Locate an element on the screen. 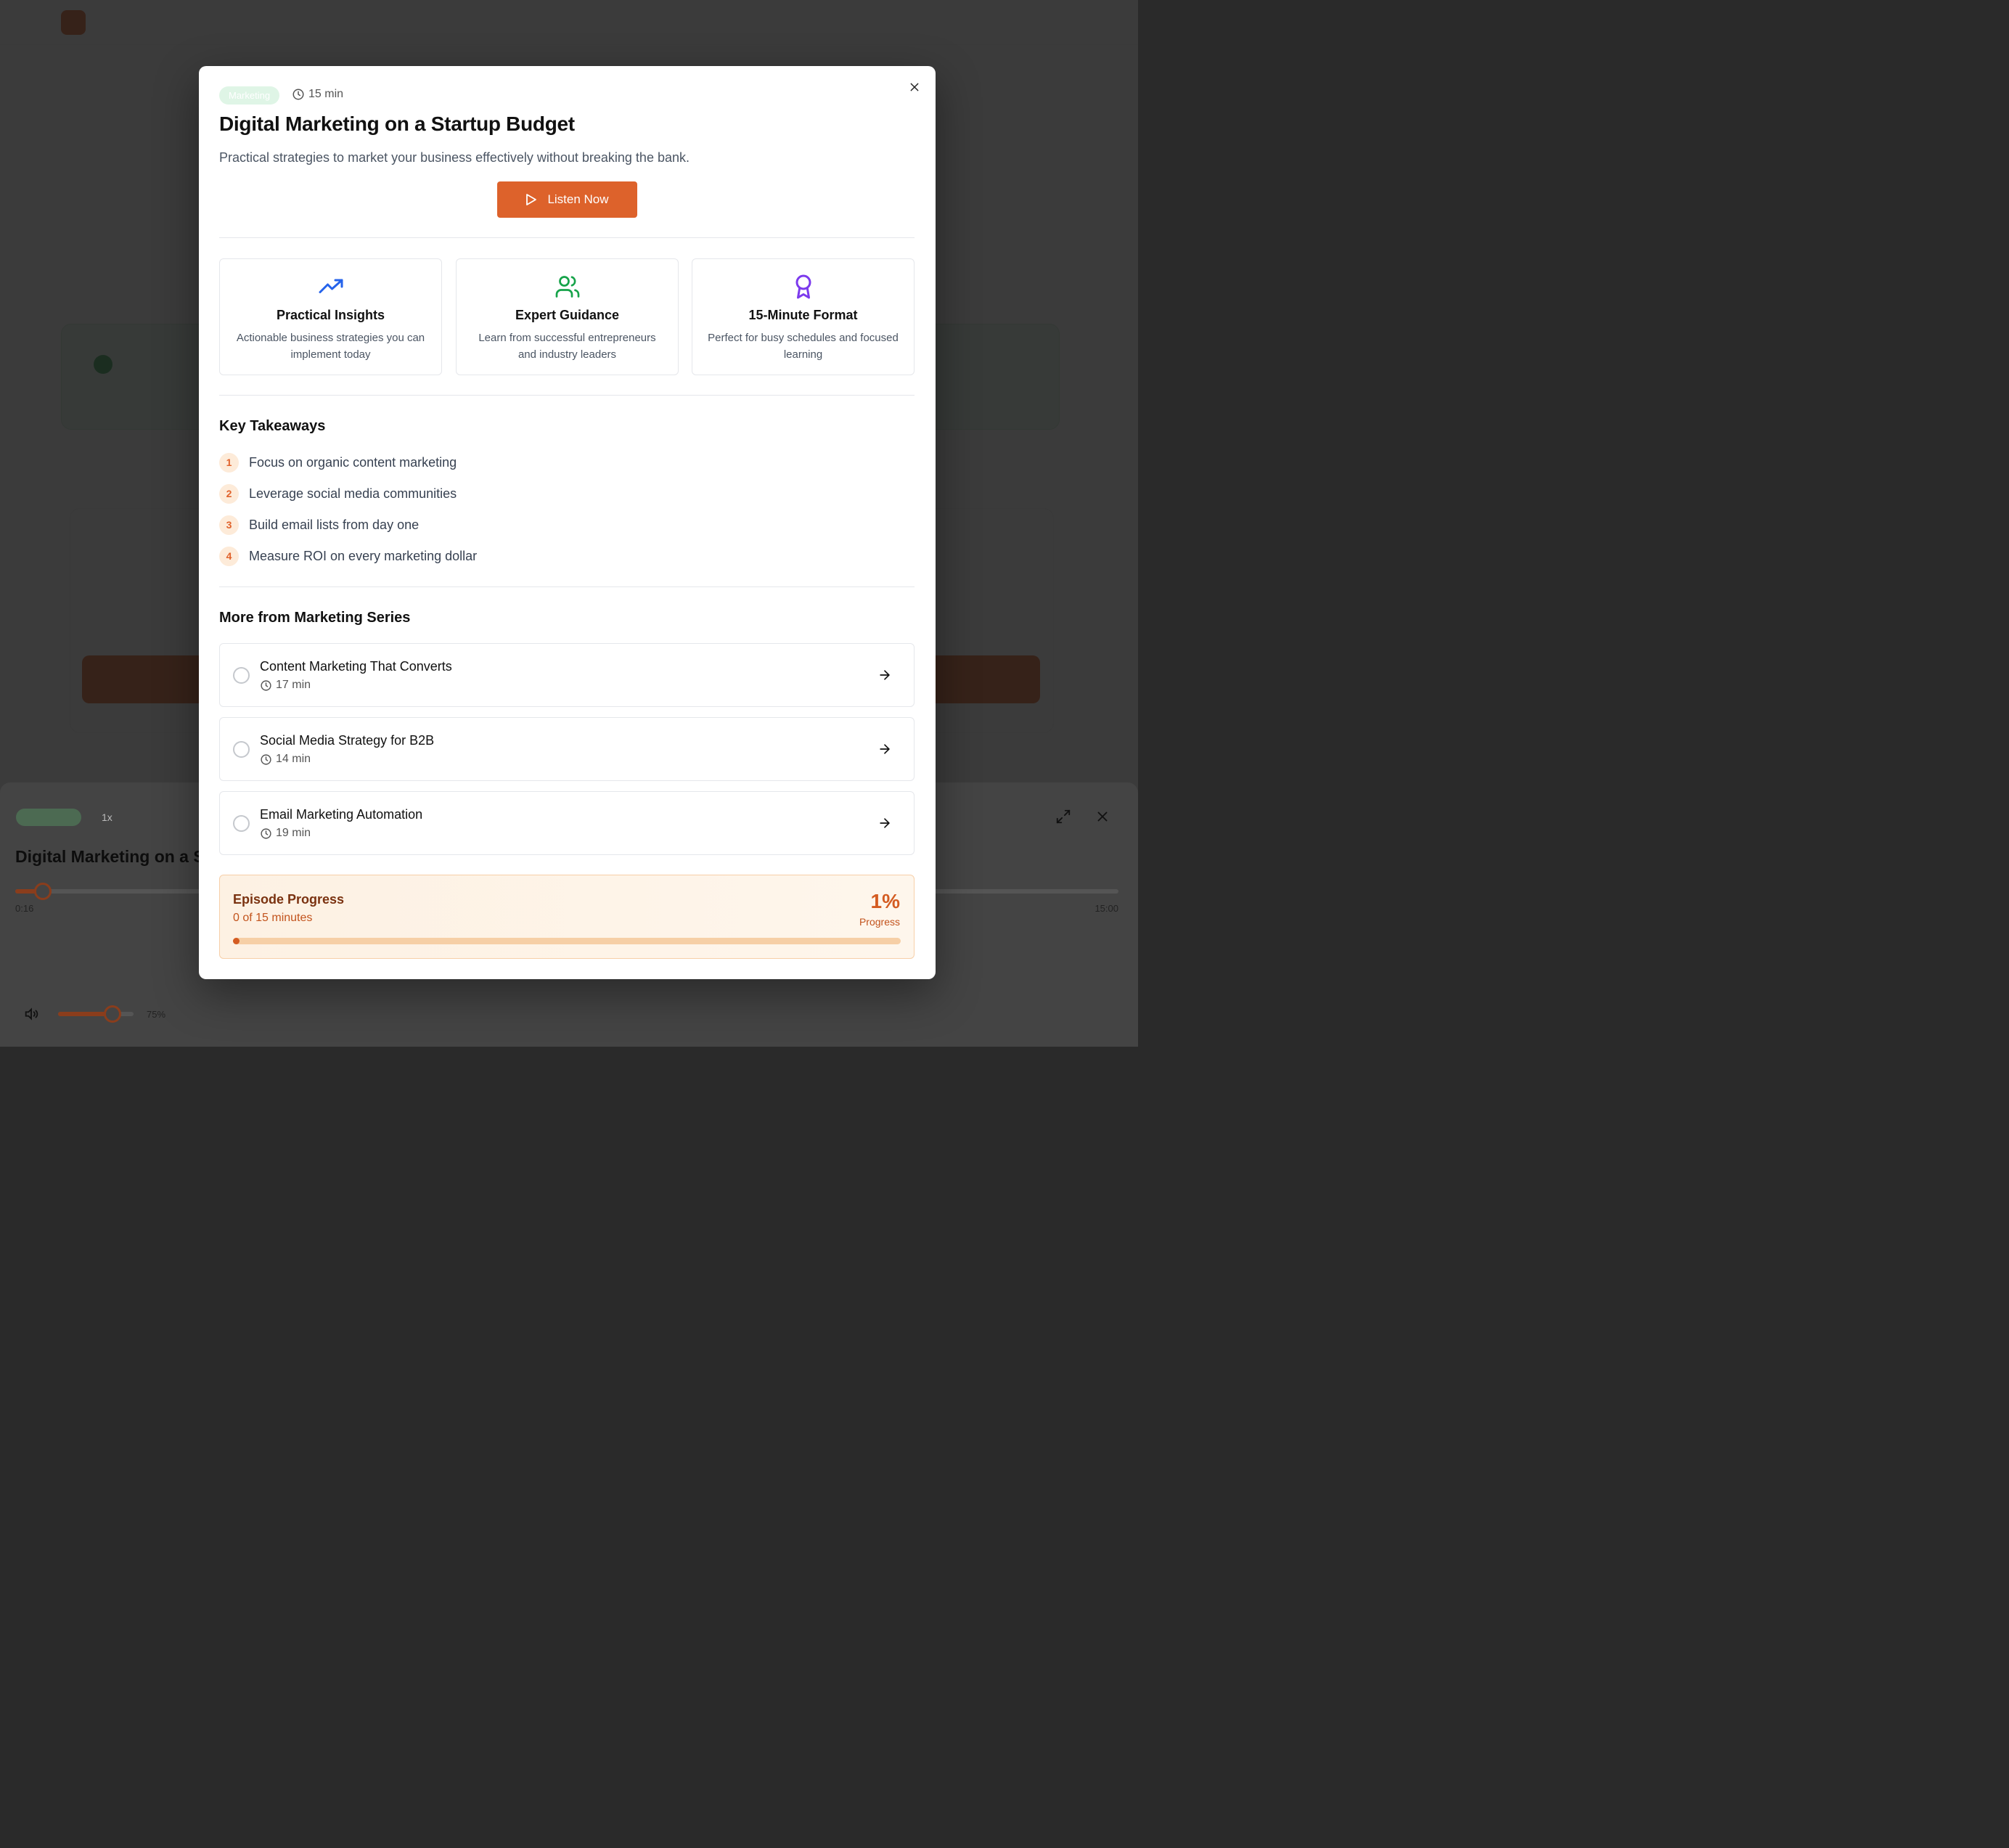  key-takeaways-heading: Key Takeaways is located at coordinates (272, 426).